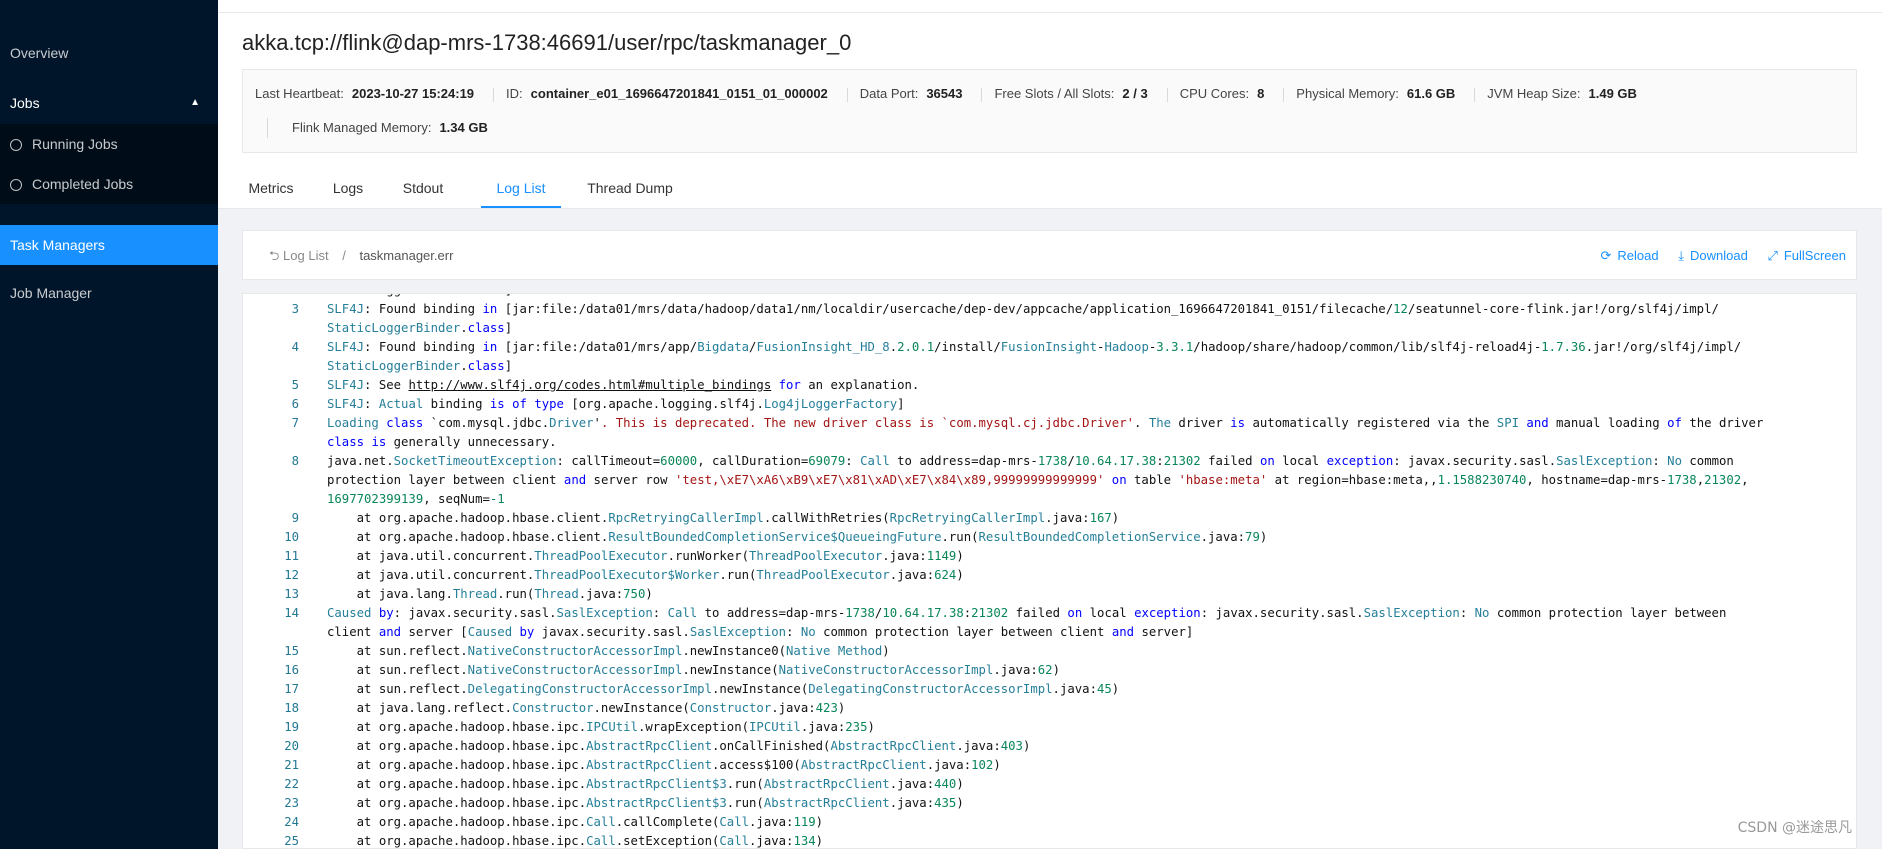  What do you see at coordinates (274, 255) in the screenshot?
I see `back-icon: ⮌` at bounding box center [274, 255].